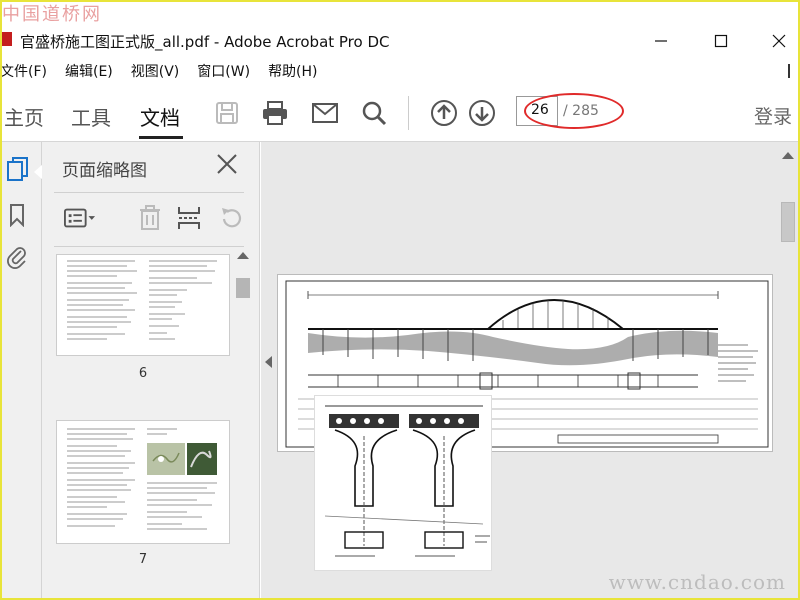 The height and width of the screenshot is (600, 800). What do you see at coordinates (143, 373) in the screenshot?
I see `thumbnail-page-label: 6` at bounding box center [143, 373].